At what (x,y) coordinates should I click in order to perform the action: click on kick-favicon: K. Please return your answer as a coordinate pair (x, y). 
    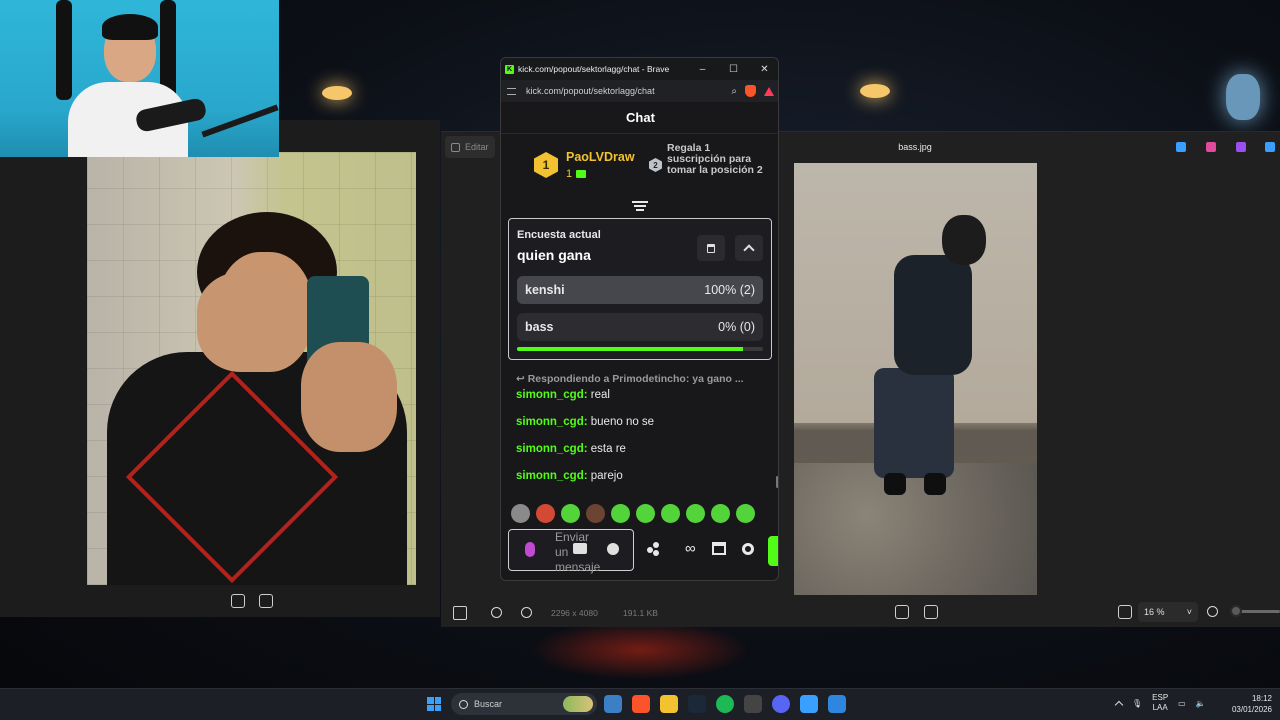
    Looking at the image, I should click on (509, 69).